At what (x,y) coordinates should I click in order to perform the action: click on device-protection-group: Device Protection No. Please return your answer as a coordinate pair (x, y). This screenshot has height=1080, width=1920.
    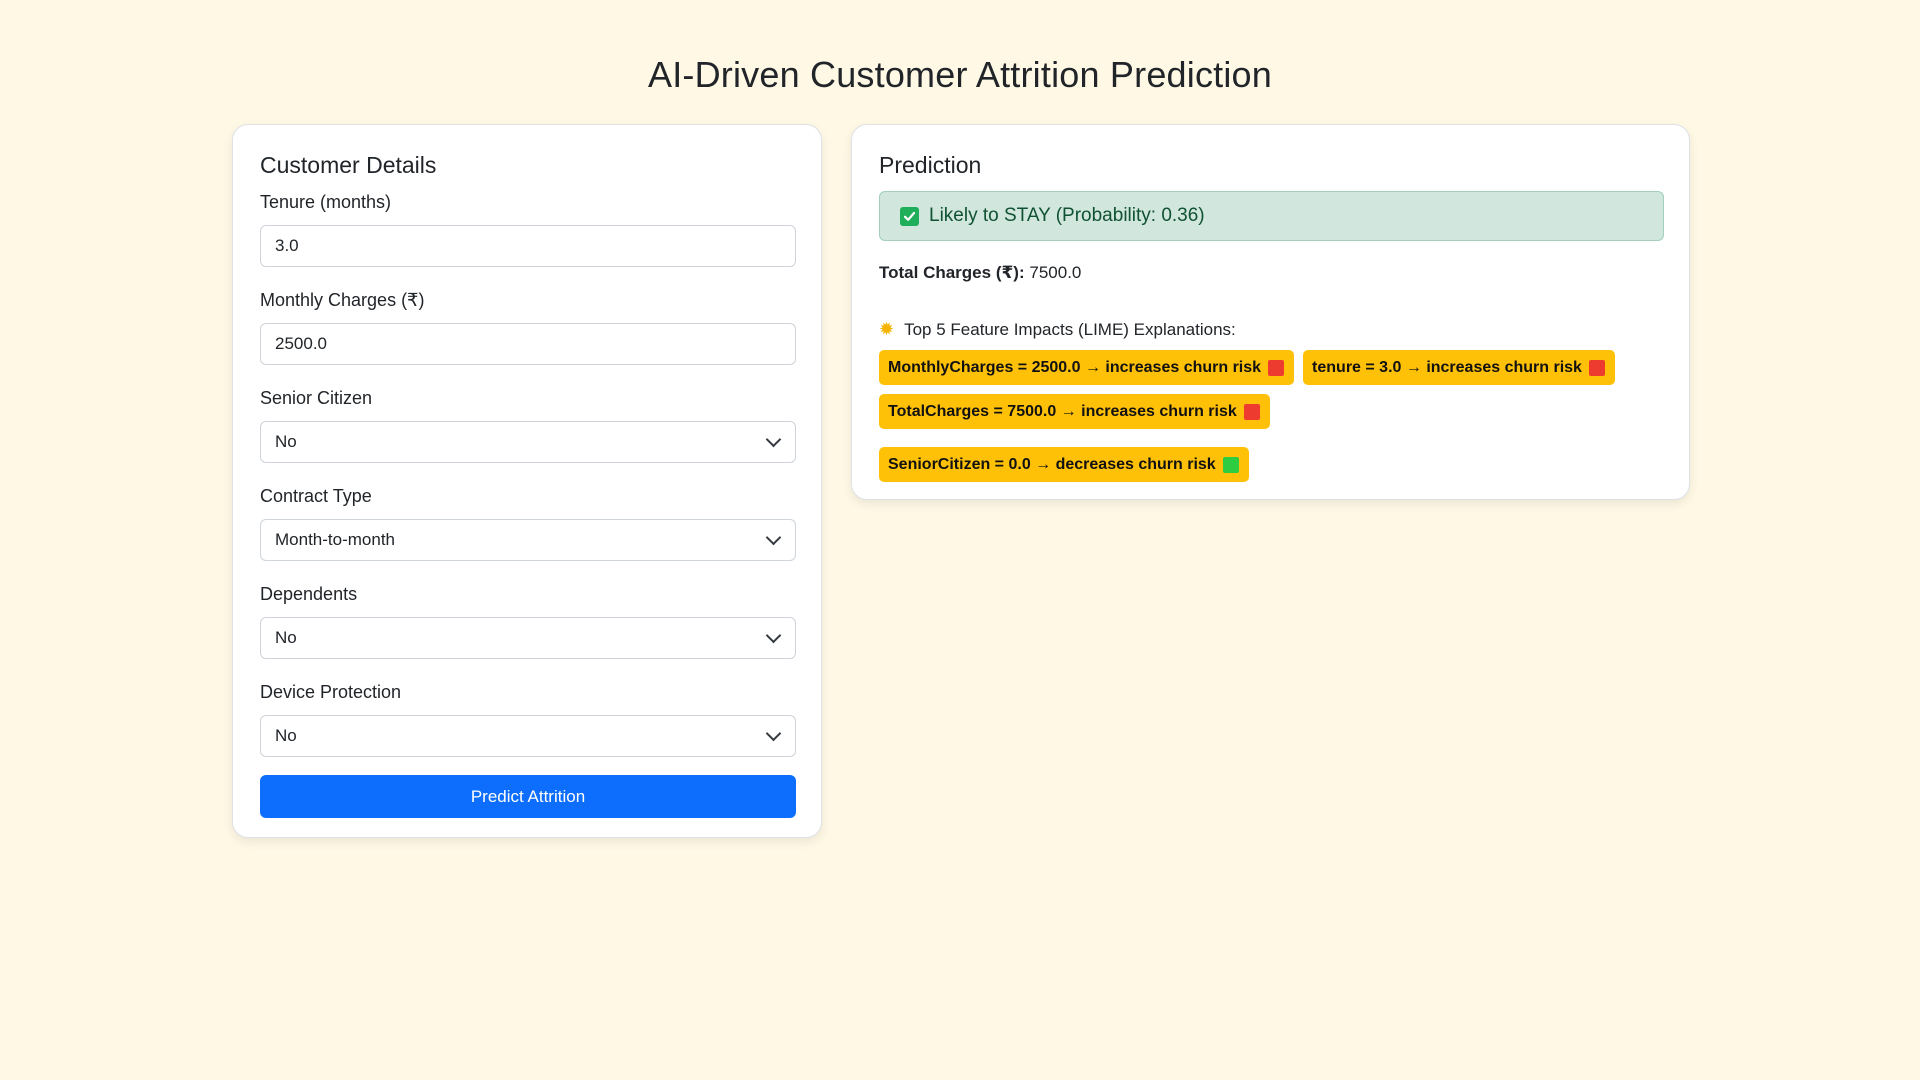
    Looking at the image, I should click on (528, 719).